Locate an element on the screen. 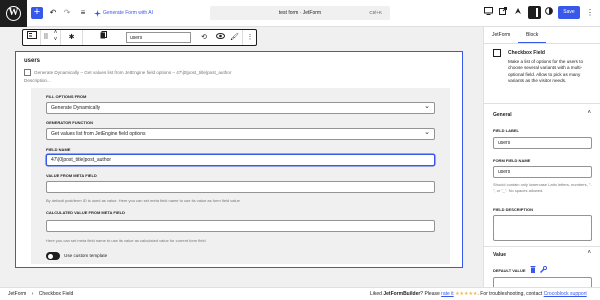  field-label-input: users is located at coordinates (542, 143).